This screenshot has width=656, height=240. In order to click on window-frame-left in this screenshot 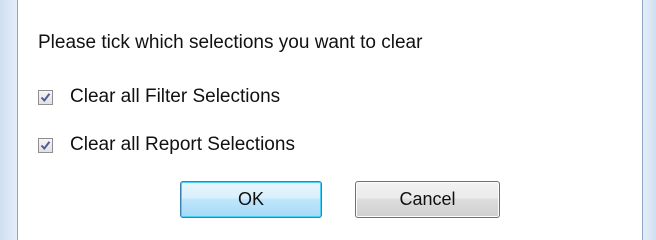, I will do `click(8, 120)`.